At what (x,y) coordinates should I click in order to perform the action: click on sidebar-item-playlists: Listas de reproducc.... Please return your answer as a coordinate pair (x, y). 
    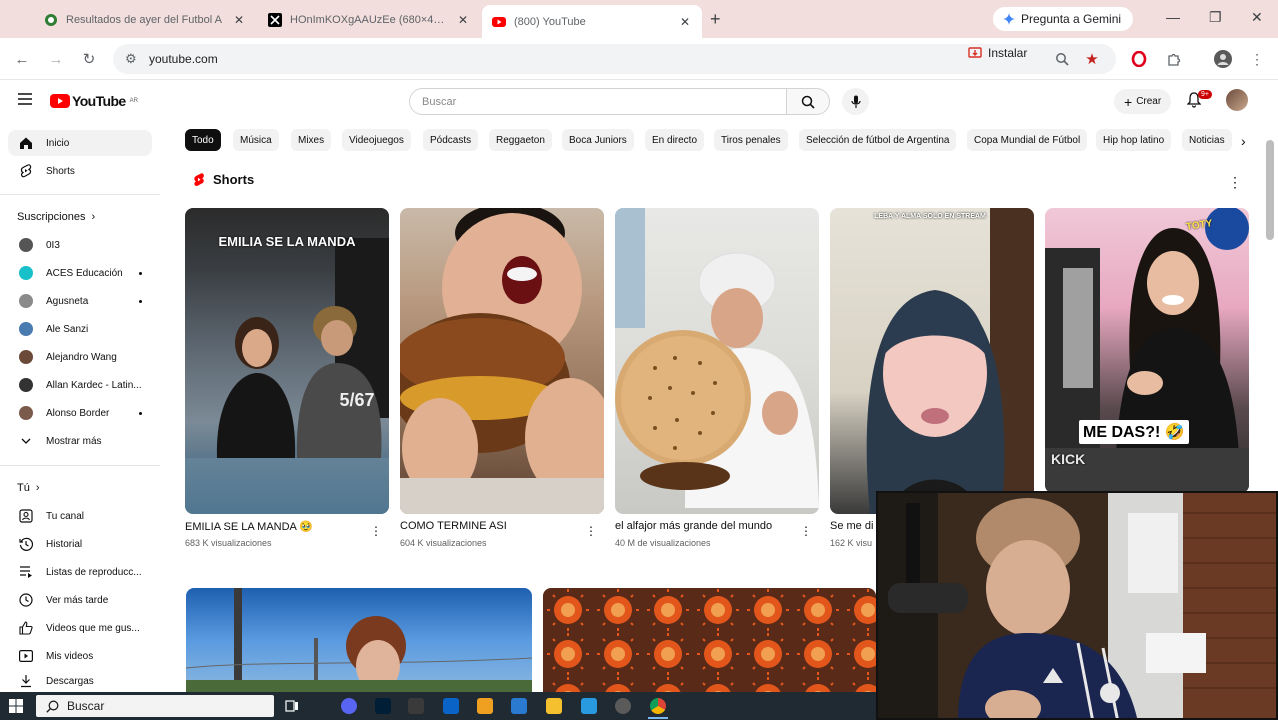
    Looking at the image, I should click on (80, 572).